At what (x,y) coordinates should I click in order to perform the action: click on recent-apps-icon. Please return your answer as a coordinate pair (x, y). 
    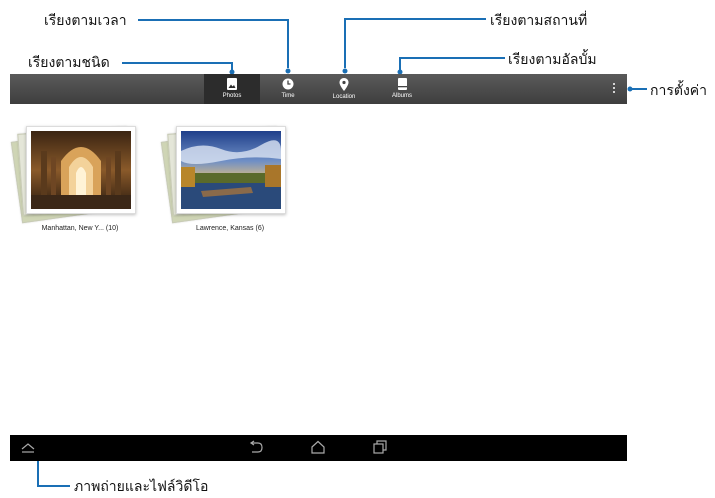
    Looking at the image, I should click on (380, 447).